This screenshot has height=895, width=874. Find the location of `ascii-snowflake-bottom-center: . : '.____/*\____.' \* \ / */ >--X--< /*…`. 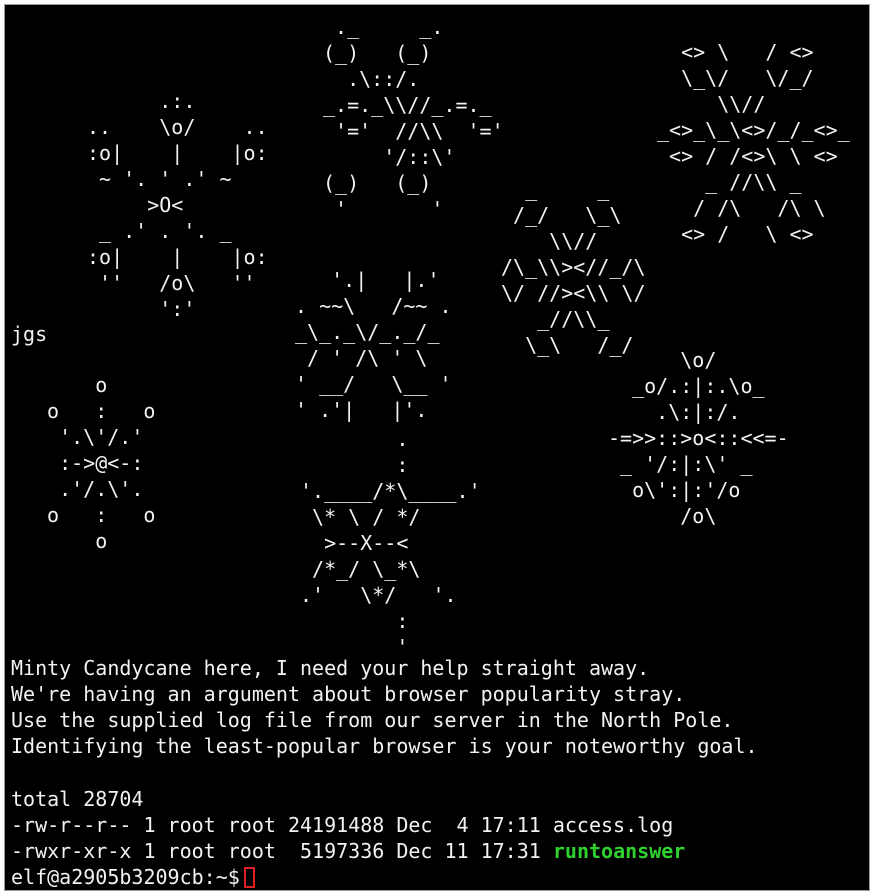

ascii-snowflake-bottom-center: . : '.____/*\____.' \* \ / */ >--X--< /*… is located at coordinates (390, 543).